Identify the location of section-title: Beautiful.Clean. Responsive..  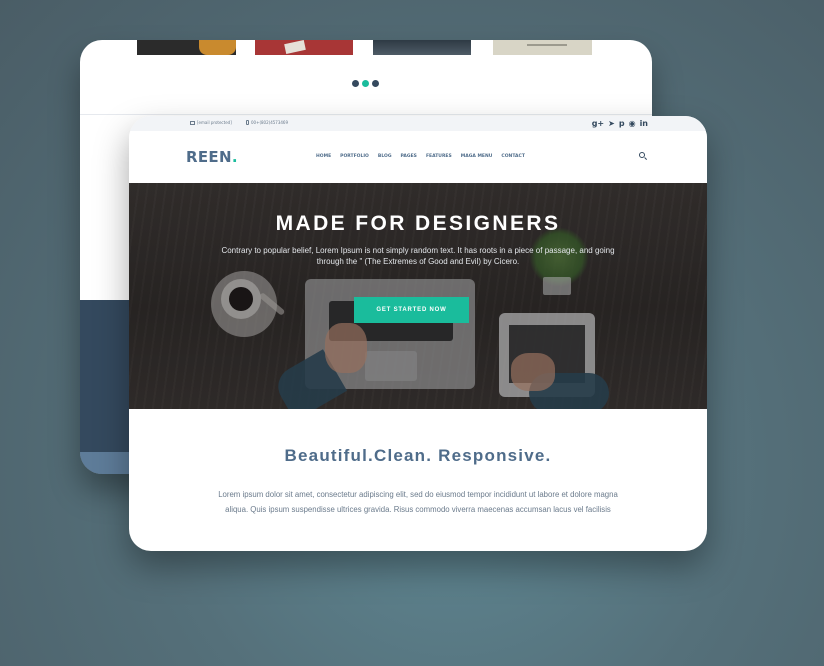
(418, 455).